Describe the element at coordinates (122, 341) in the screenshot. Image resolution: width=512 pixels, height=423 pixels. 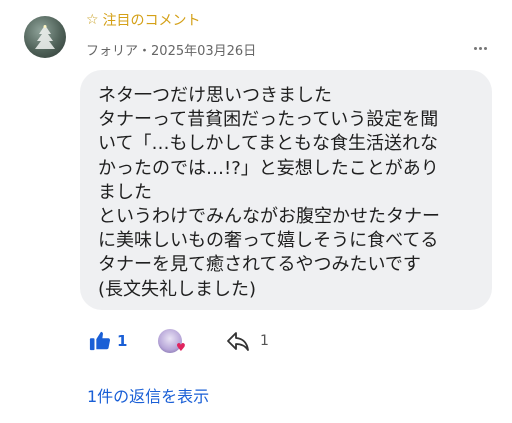
I see `like-count: 1` at that location.